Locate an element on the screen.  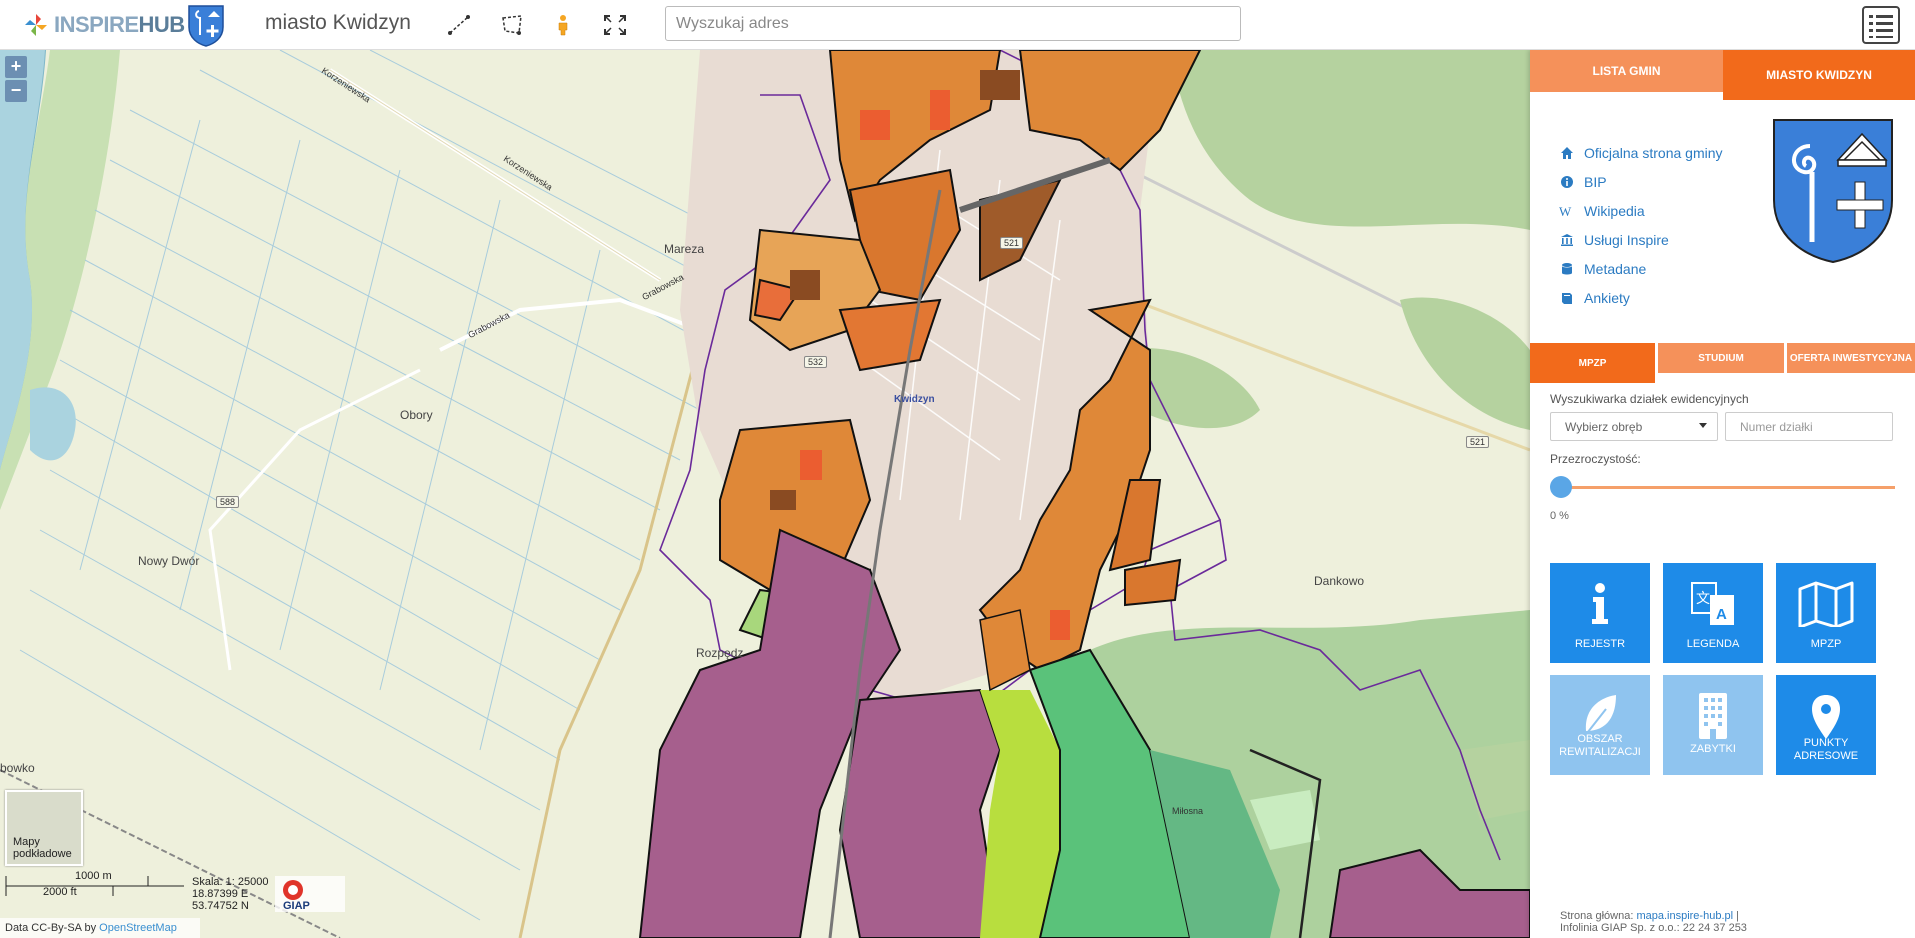
footer-hotline: Infolinia GIAP Sp. z o.o.: 22 24 37 253 is located at coordinates (1653, 928).